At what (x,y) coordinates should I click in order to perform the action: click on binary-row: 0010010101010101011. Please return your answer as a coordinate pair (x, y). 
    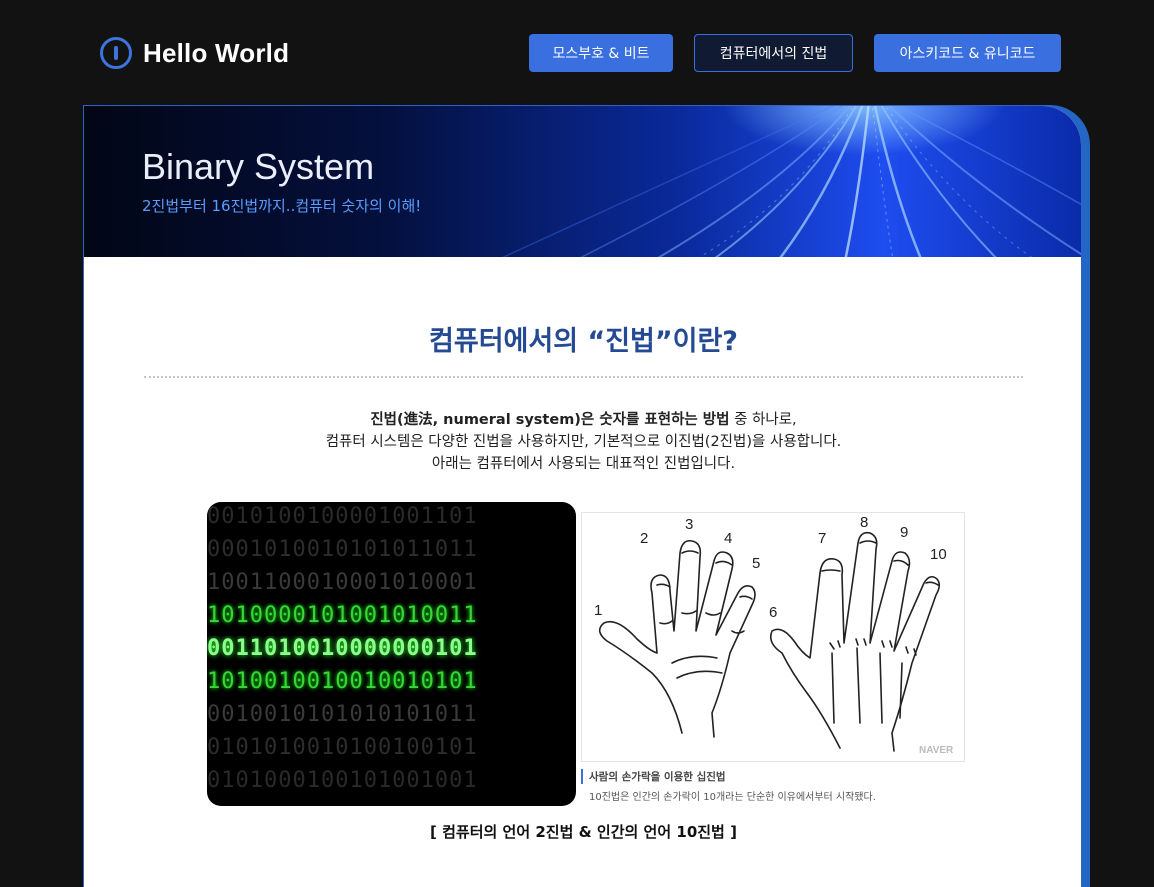
    Looking at the image, I should click on (342, 714).